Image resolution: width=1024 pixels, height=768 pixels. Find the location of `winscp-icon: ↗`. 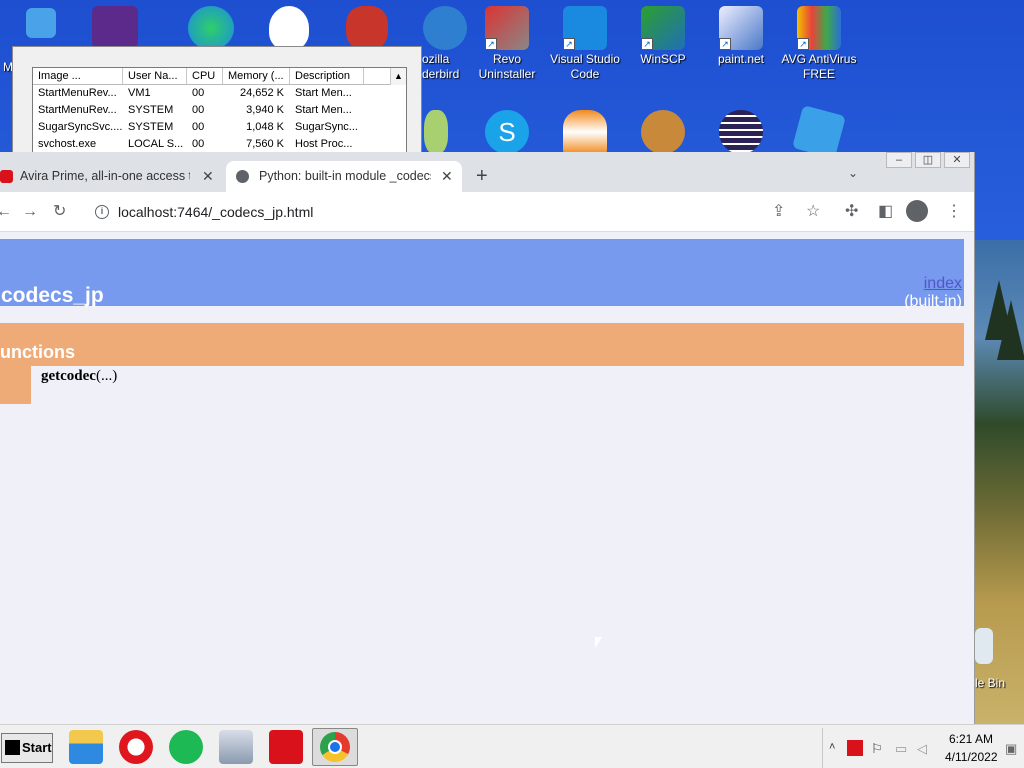

winscp-icon: ↗ is located at coordinates (663, 28).